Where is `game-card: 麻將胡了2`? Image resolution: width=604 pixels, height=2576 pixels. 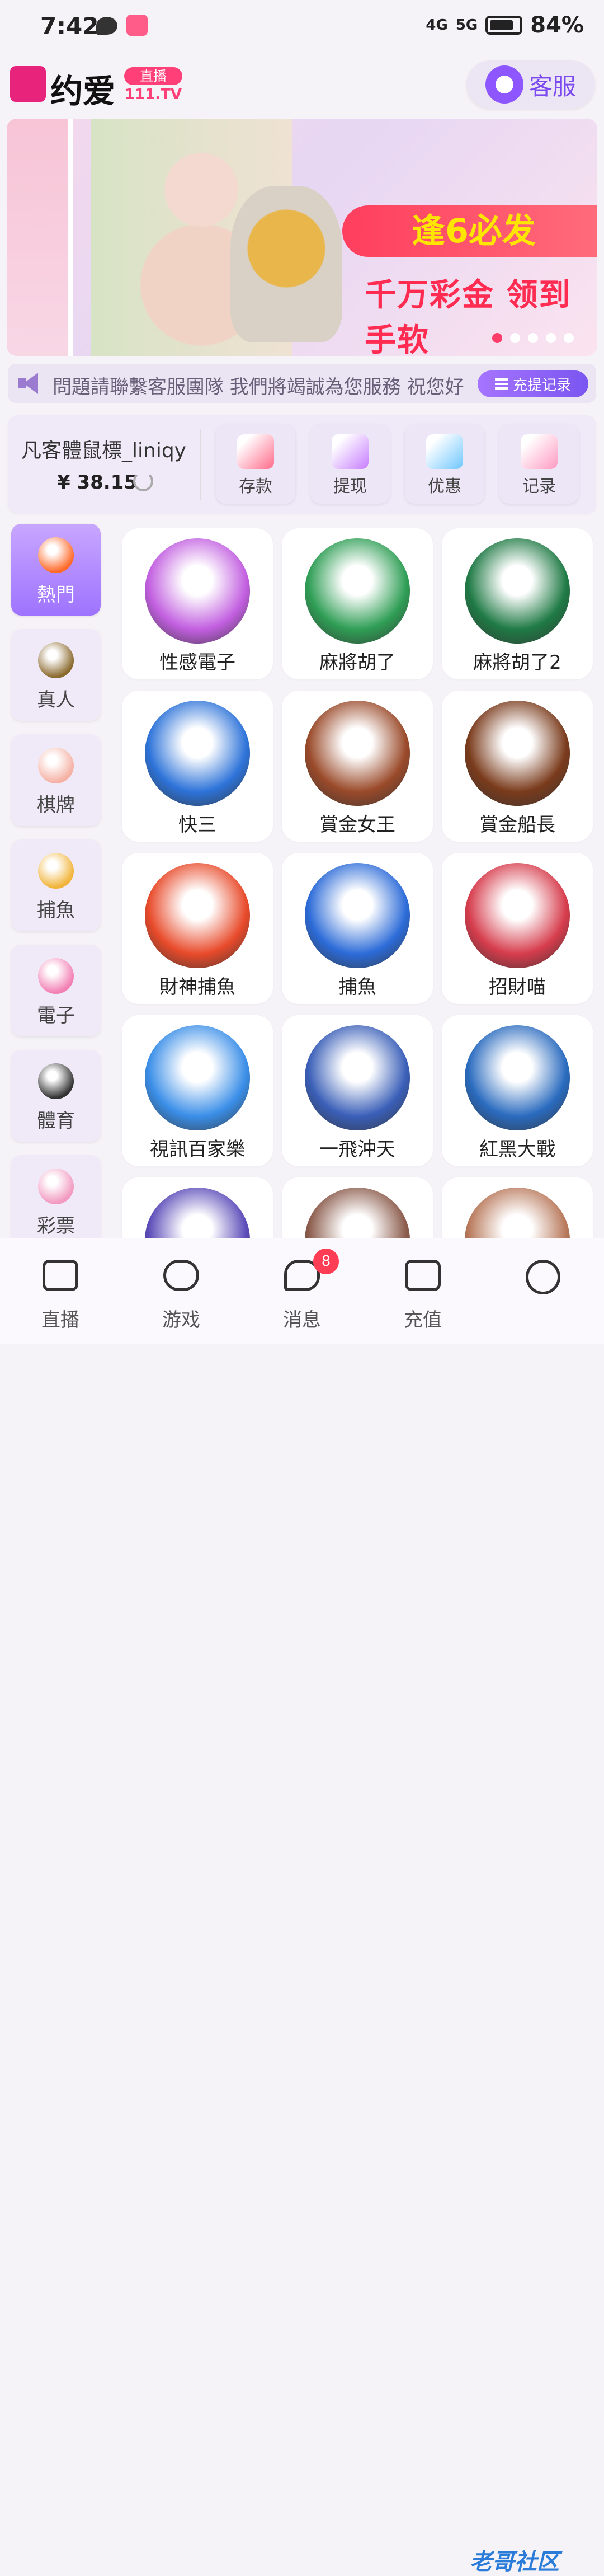
game-card: 麻將胡了2 is located at coordinates (517, 603).